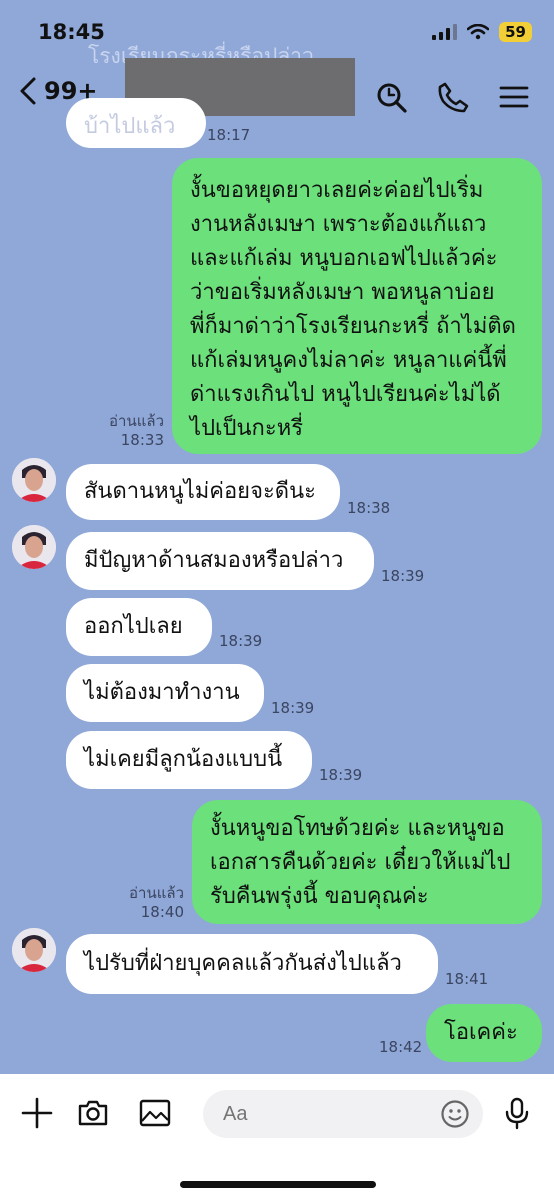 This screenshot has height=1200, width=554. I want to click on message-text: มีปัญหาด้านสมองหรือปล่าว, so click(214, 560).